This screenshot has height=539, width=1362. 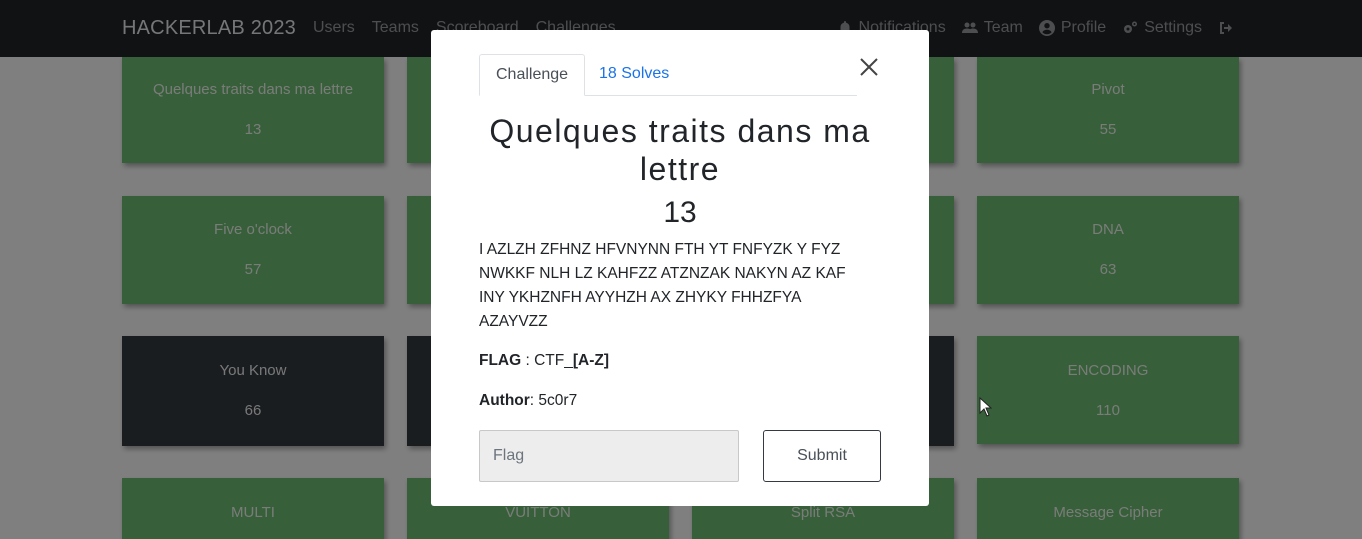 What do you see at coordinates (680, 212) in the screenshot?
I see `challenge-points-value: 13` at bounding box center [680, 212].